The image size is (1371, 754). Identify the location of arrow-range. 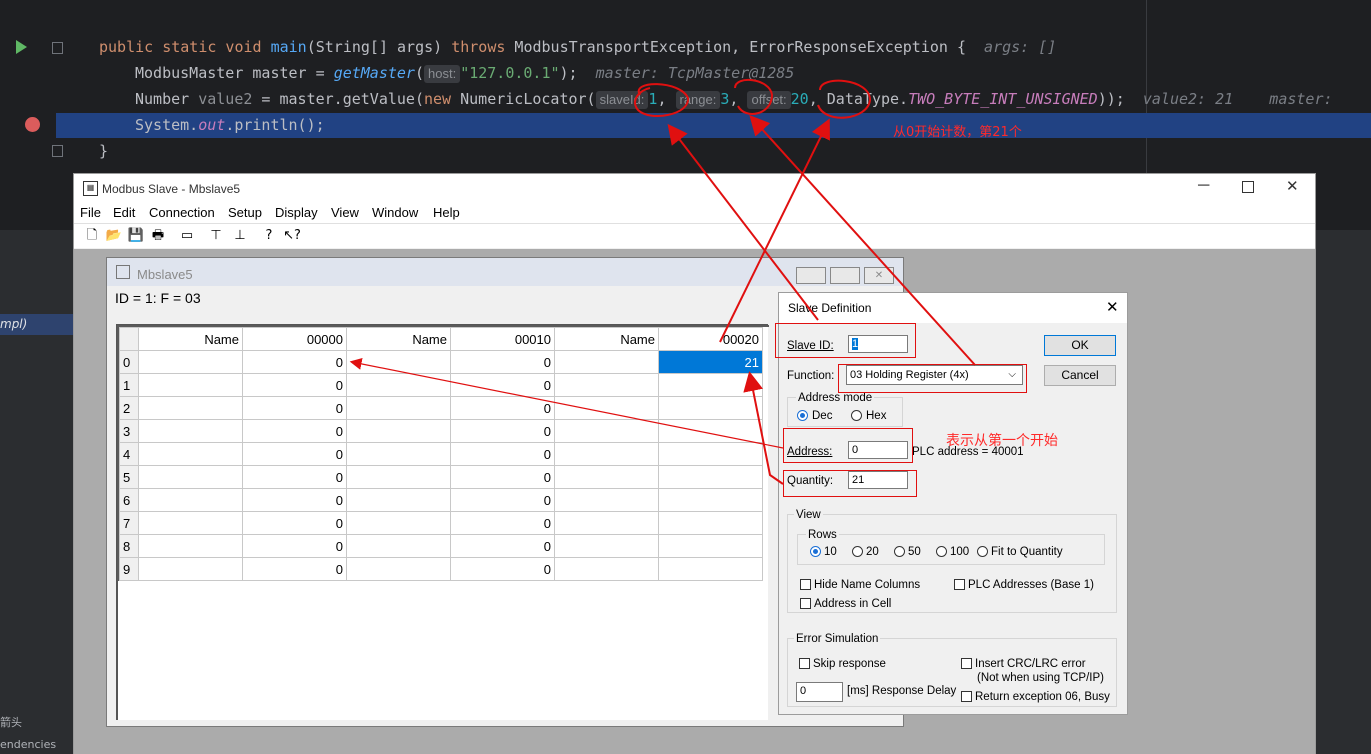
(862, 240).